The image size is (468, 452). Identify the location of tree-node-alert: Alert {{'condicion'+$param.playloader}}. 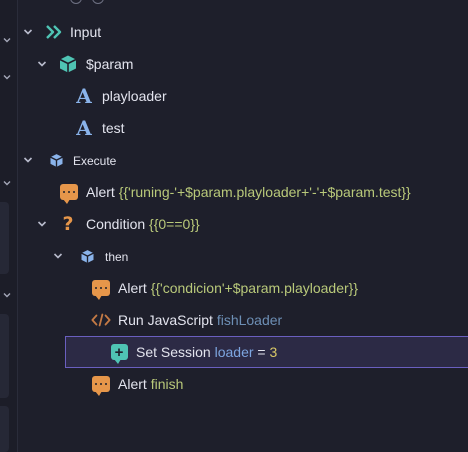
(243, 288).